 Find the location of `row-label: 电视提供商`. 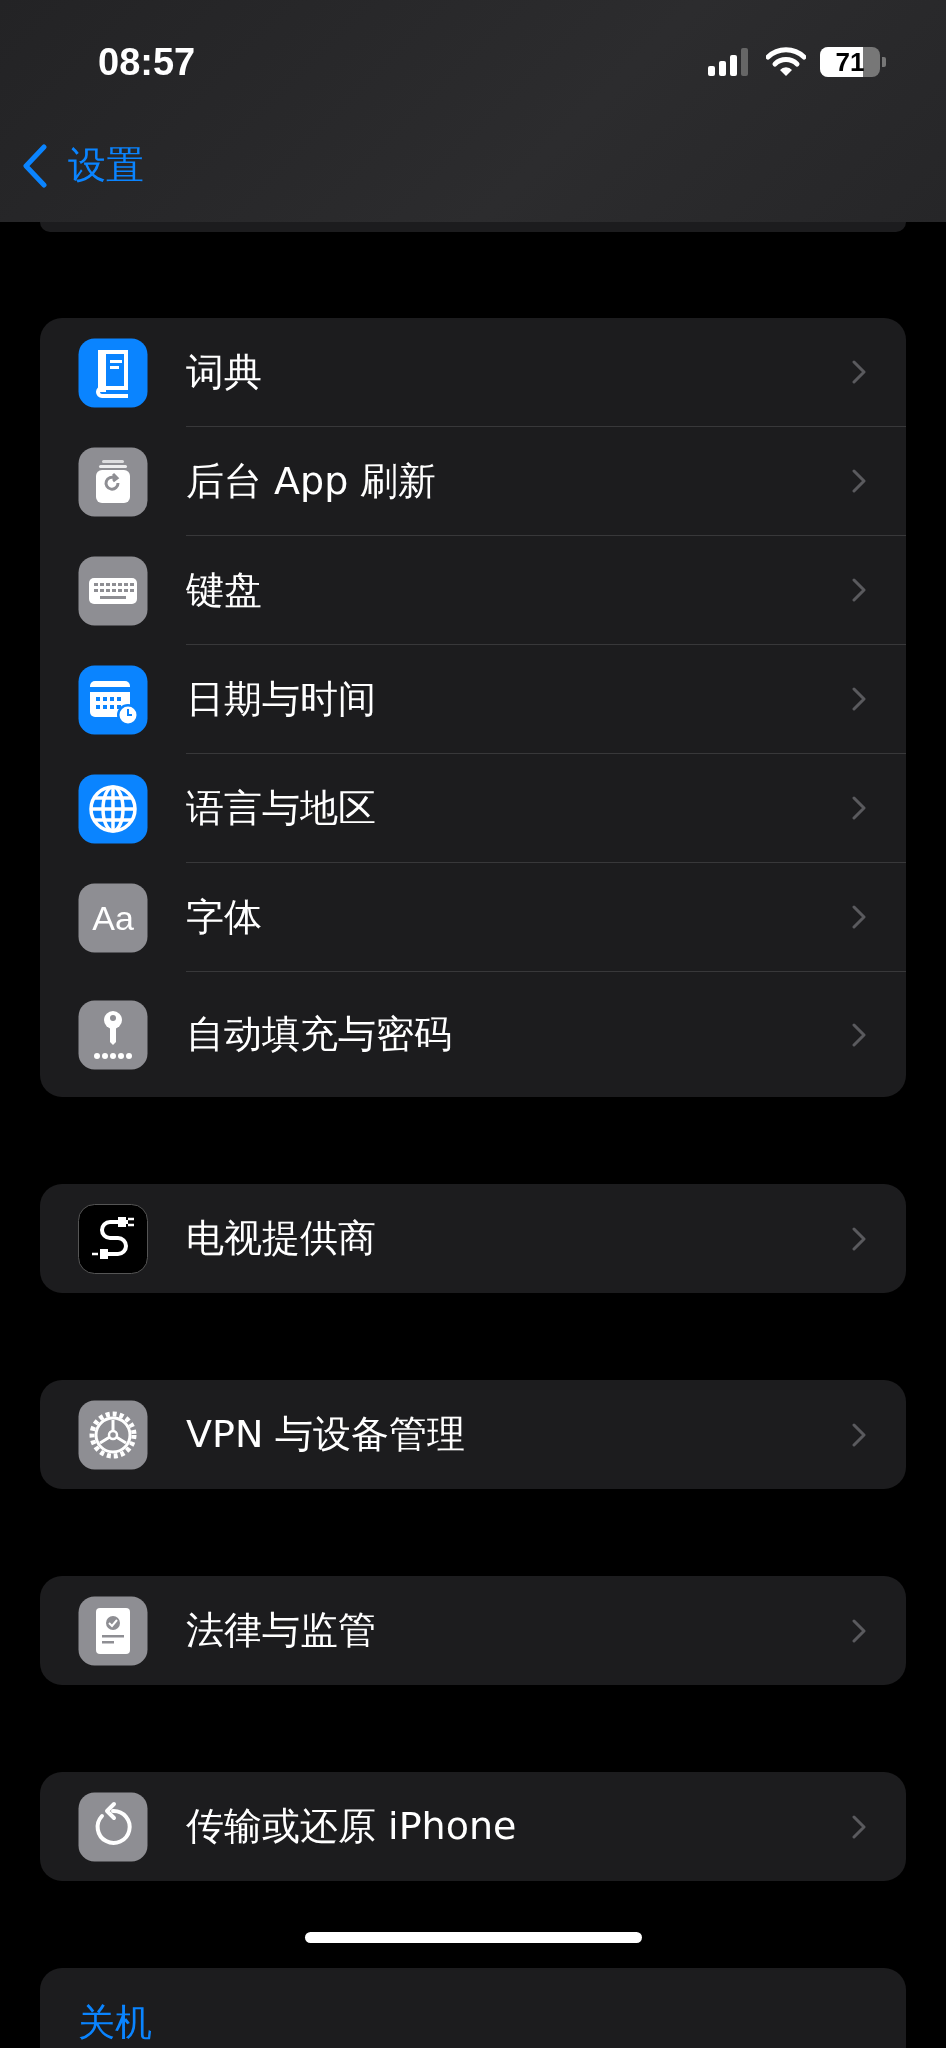

row-label: 电视提供商 is located at coordinates (281, 1238).